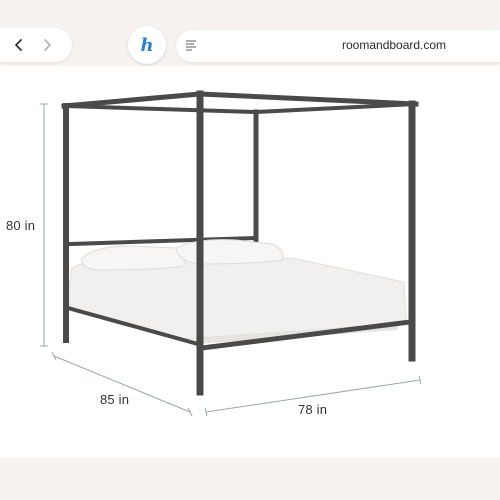  What do you see at coordinates (163, 181) in the screenshot?
I see `bed-frame-back` at bounding box center [163, 181].